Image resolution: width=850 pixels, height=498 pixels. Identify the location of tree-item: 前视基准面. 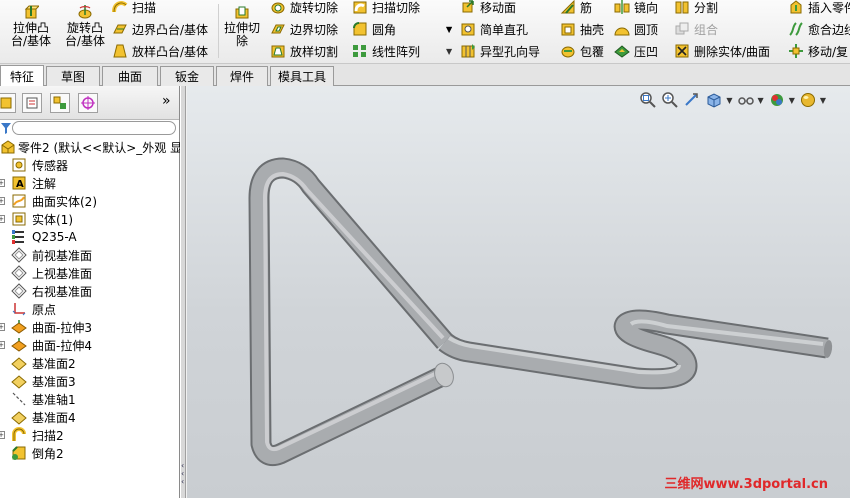
(90, 255).